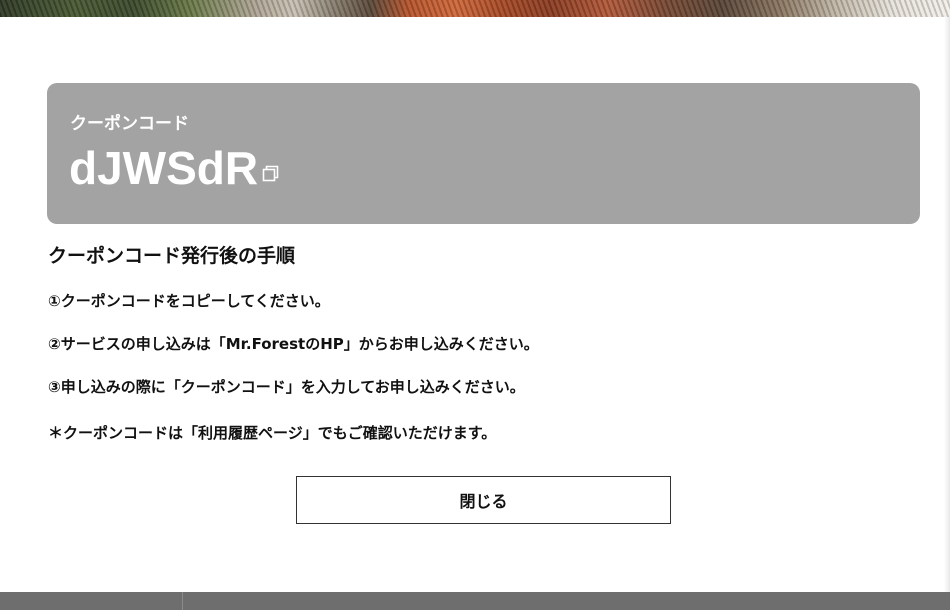 The height and width of the screenshot is (610, 950). Describe the element at coordinates (475, 601) in the screenshot. I see `bottom-bar` at that location.